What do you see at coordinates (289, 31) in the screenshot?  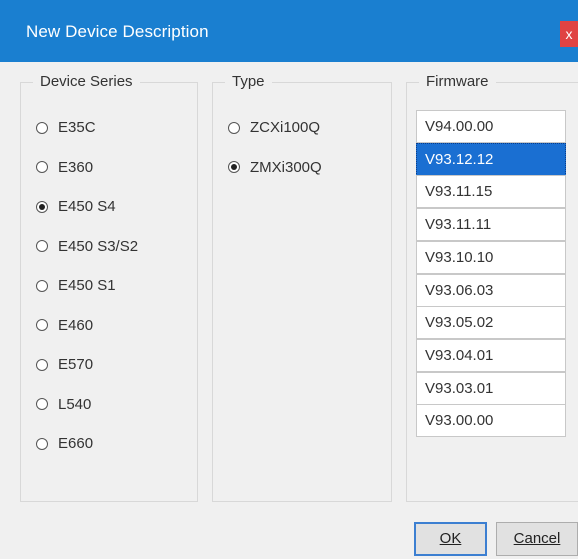 I see `title-bar: New Device Description x` at bounding box center [289, 31].